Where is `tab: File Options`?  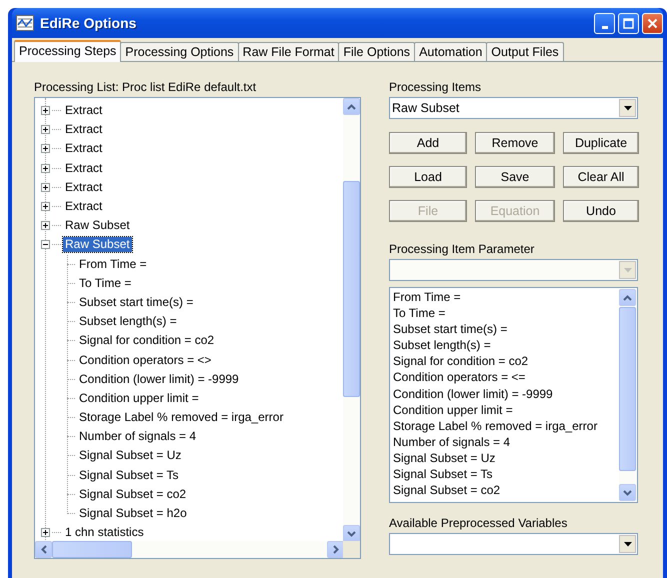 tab: File Options is located at coordinates (377, 51).